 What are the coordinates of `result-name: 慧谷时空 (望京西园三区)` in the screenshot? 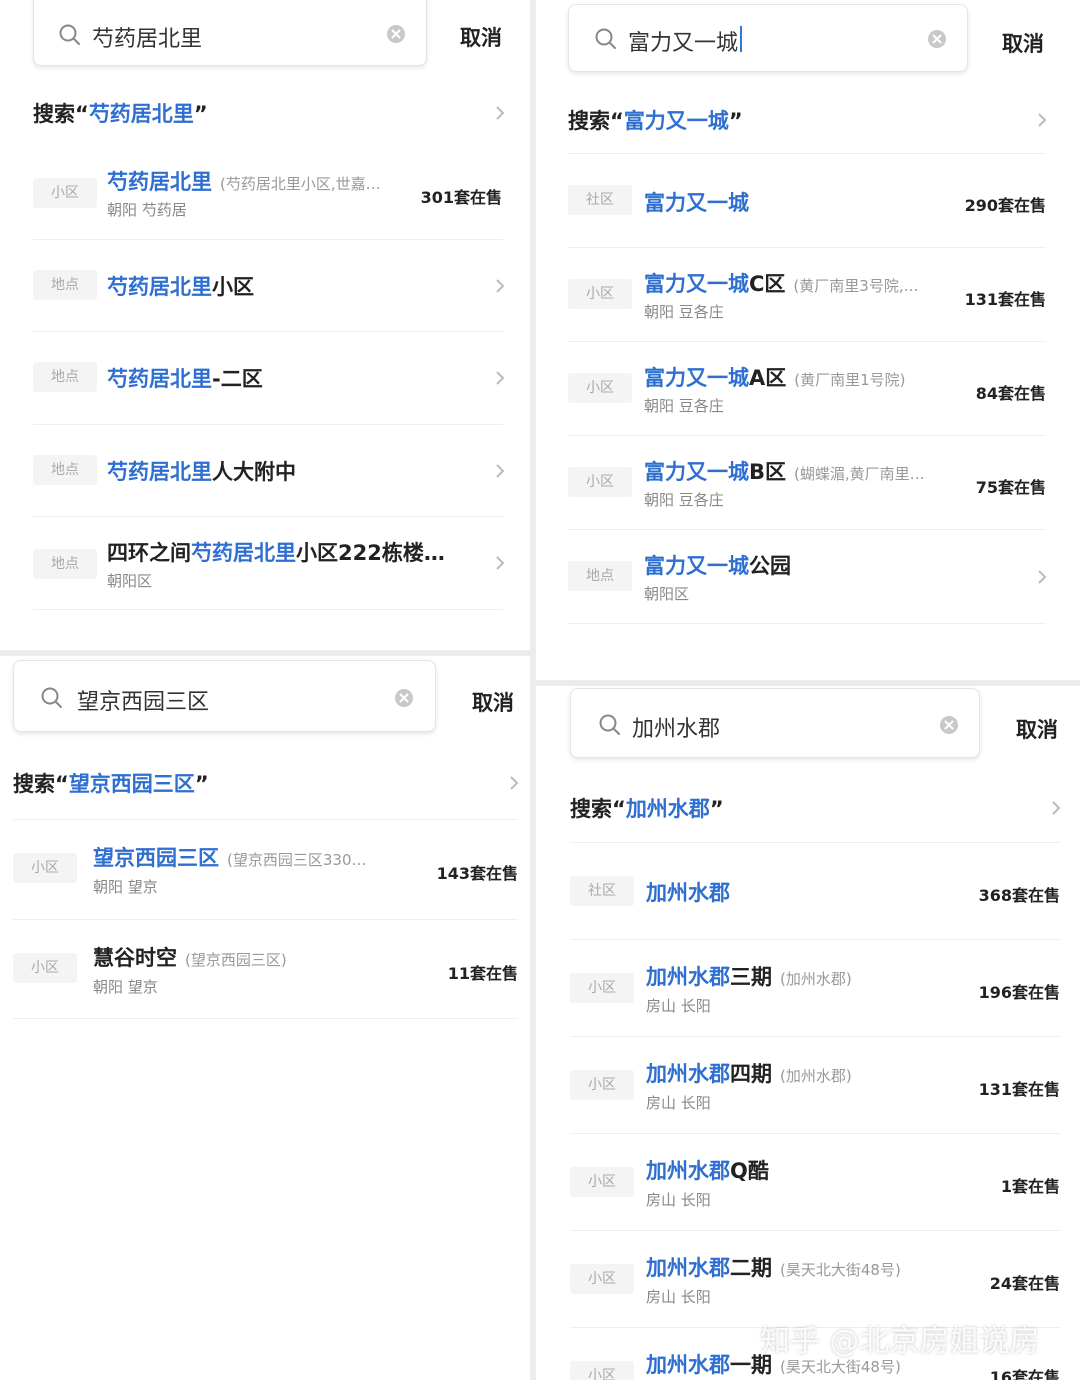 It's located at (190, 958).